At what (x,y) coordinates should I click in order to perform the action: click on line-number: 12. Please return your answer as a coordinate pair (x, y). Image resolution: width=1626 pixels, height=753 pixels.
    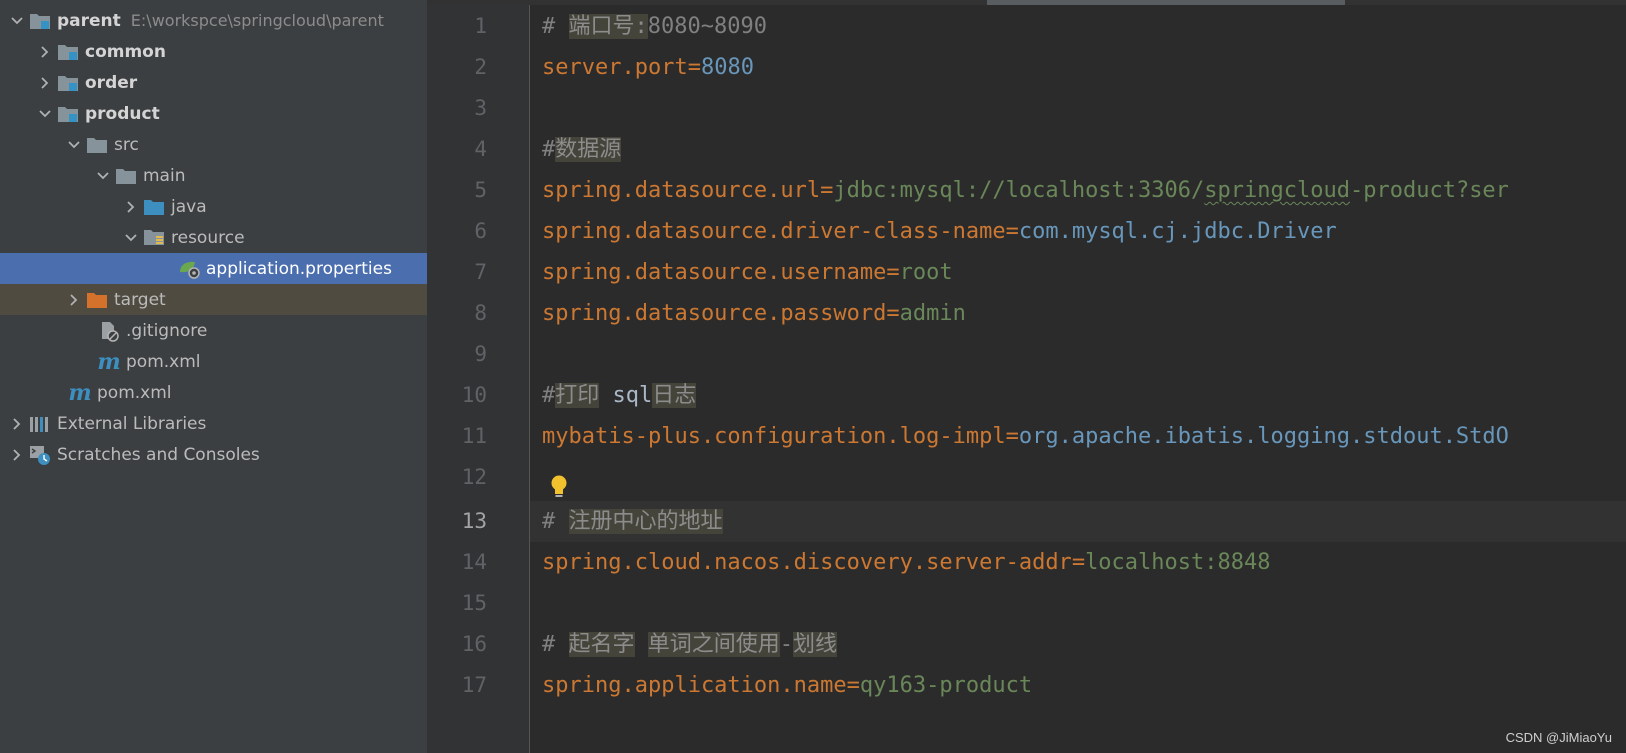
    Looking at the image, I should click on (474, 477).